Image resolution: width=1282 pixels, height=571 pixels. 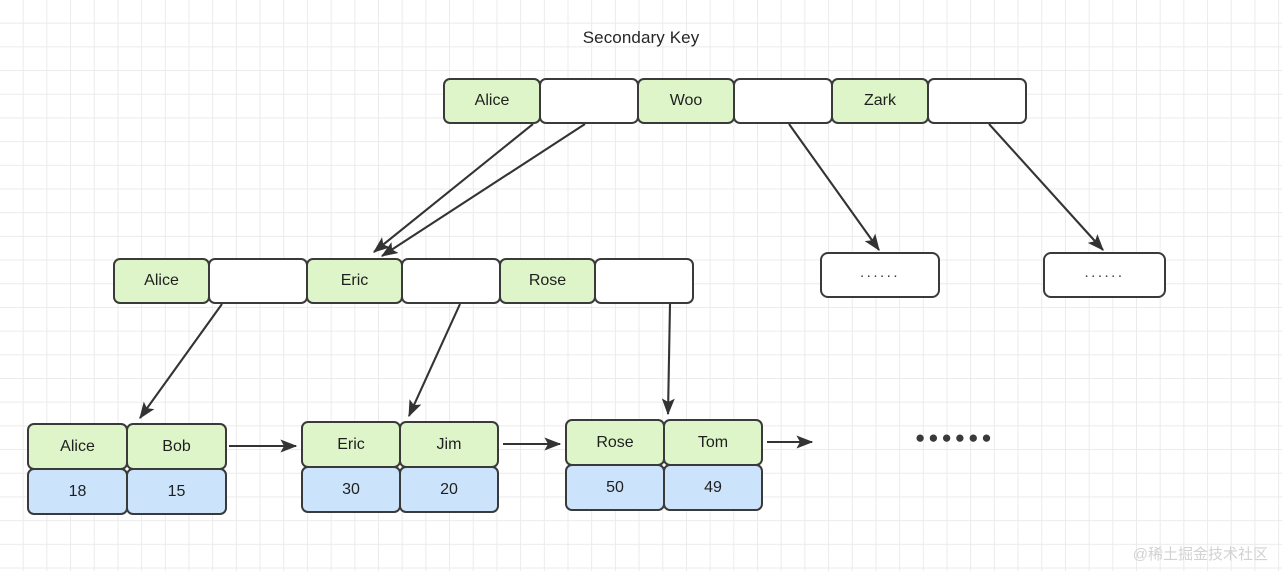 I want to click on leaf-entry: Bob 15, so click(x=176, y=469).